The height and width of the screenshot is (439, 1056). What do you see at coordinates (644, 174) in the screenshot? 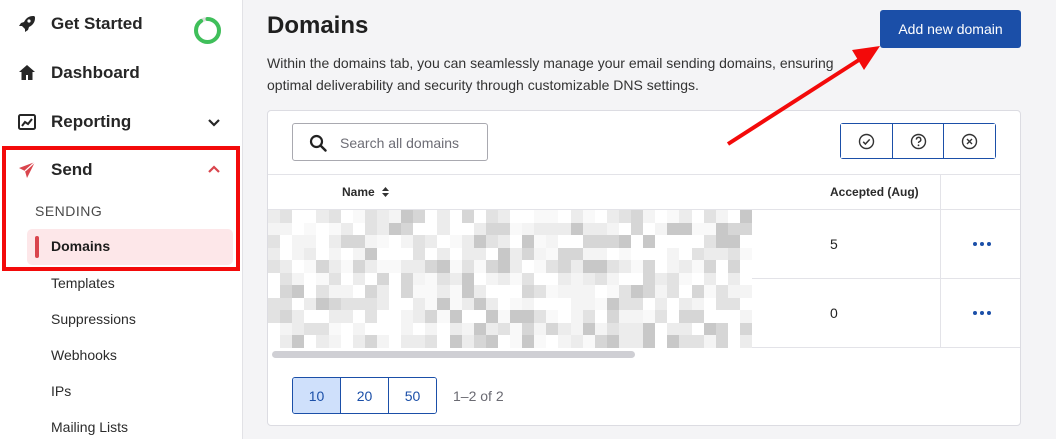
I see `table-divider` at bounding box center [644, 174].